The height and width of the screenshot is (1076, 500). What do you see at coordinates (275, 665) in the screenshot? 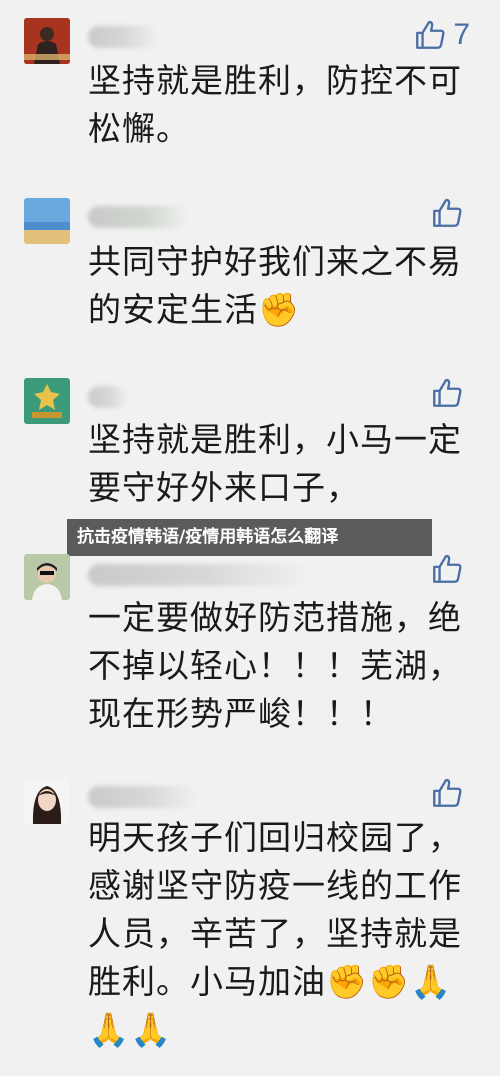
I see `comment-text: 一定要做好防范措施，绝不掉以轻心！！！芜湖，现在形势严峻！！！` at bounding box center [275, 665].